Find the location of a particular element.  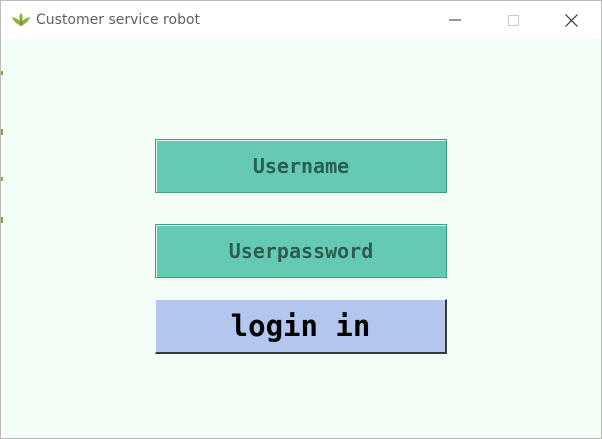

close-icon is located at coordinates (571, 20).